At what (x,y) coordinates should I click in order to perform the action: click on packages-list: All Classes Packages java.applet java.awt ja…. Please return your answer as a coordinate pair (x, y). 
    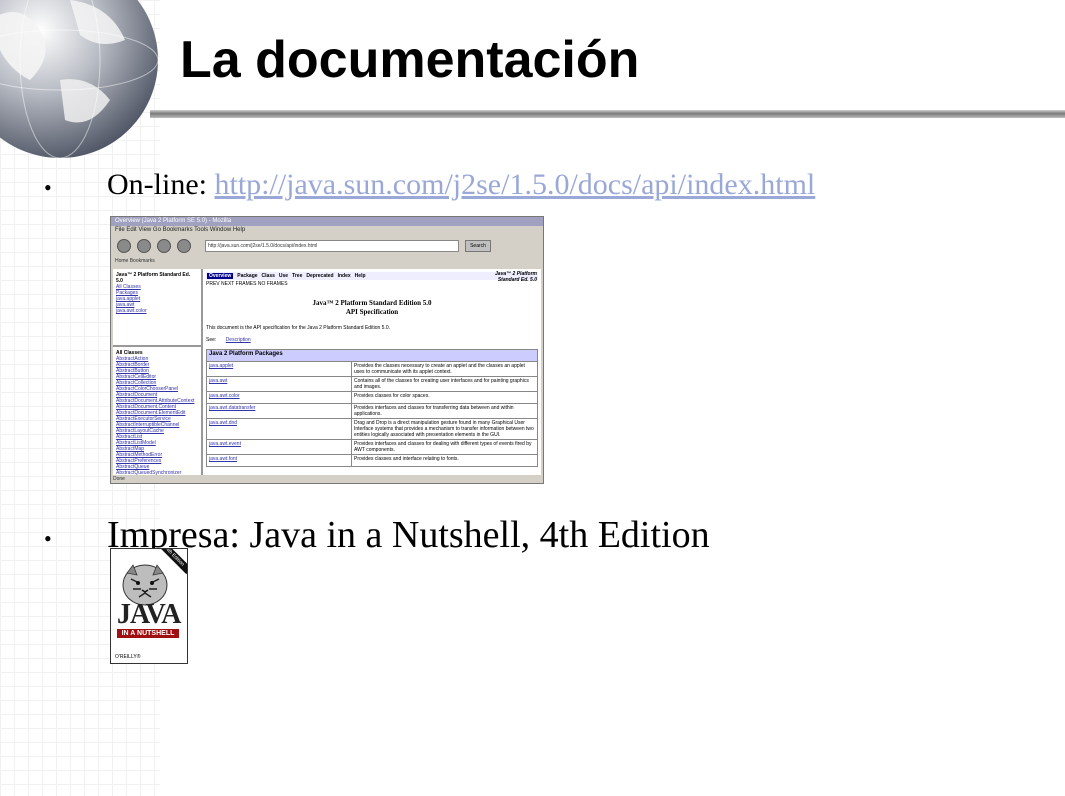
    Looking at the image, I should click on (157, 299).